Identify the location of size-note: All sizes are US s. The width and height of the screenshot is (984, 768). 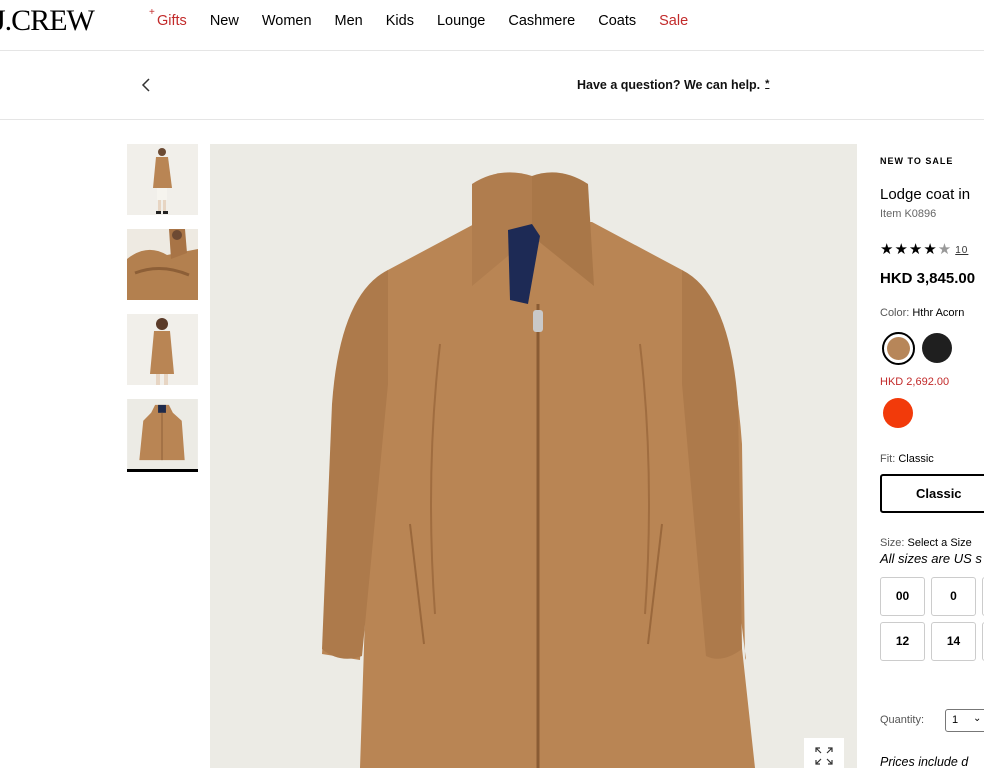
(931, 558).